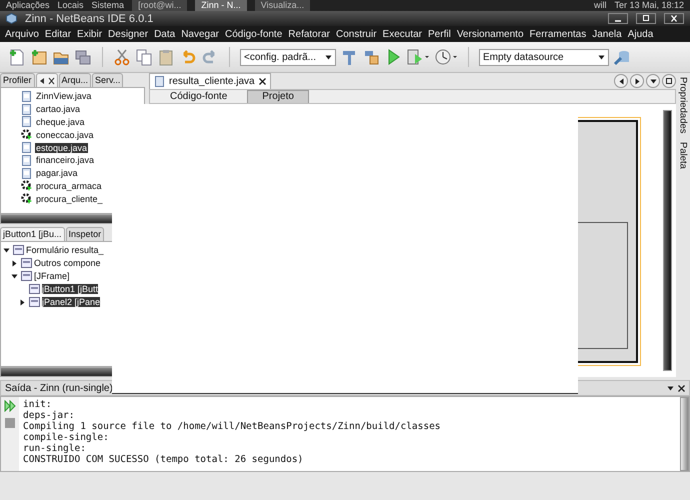 The height and width of the screenshot is (500, 690). I want to click on file-item: ZinnView.java, so click(63, 96).